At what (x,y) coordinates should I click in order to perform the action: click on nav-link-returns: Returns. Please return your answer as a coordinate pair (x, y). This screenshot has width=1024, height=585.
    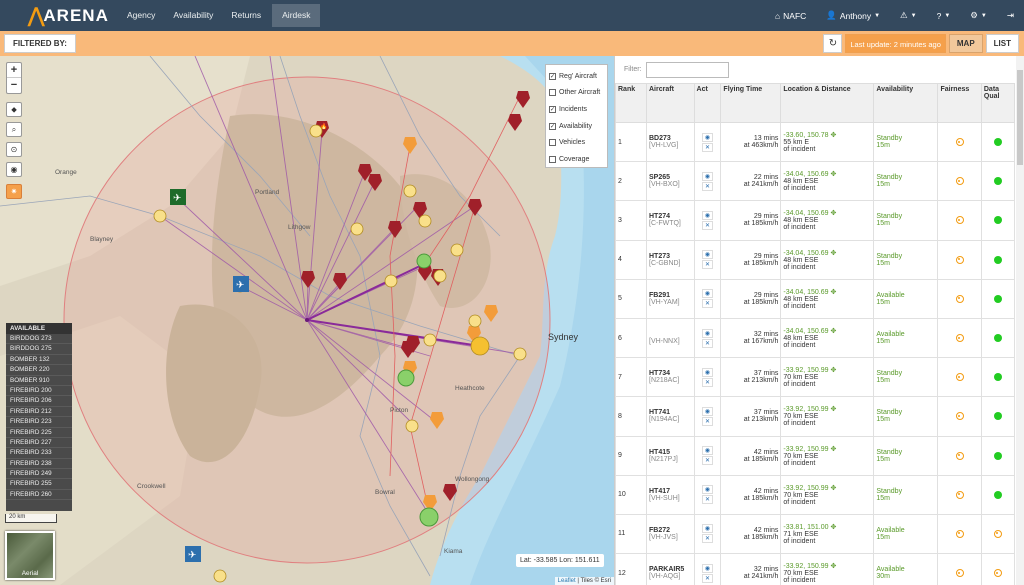
    Looking at the image, I should click on (246, 15).